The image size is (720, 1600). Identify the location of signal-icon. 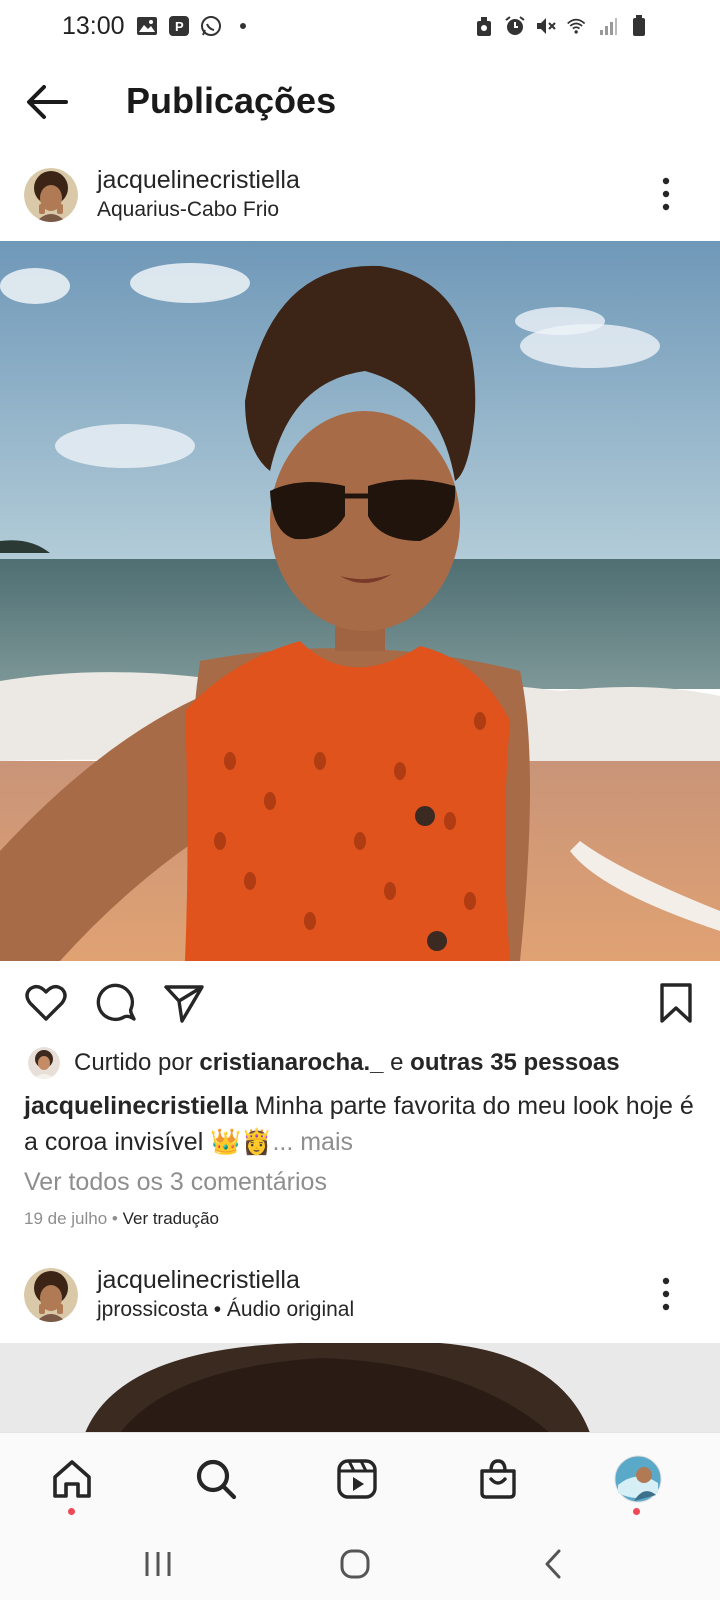
(608, 26).